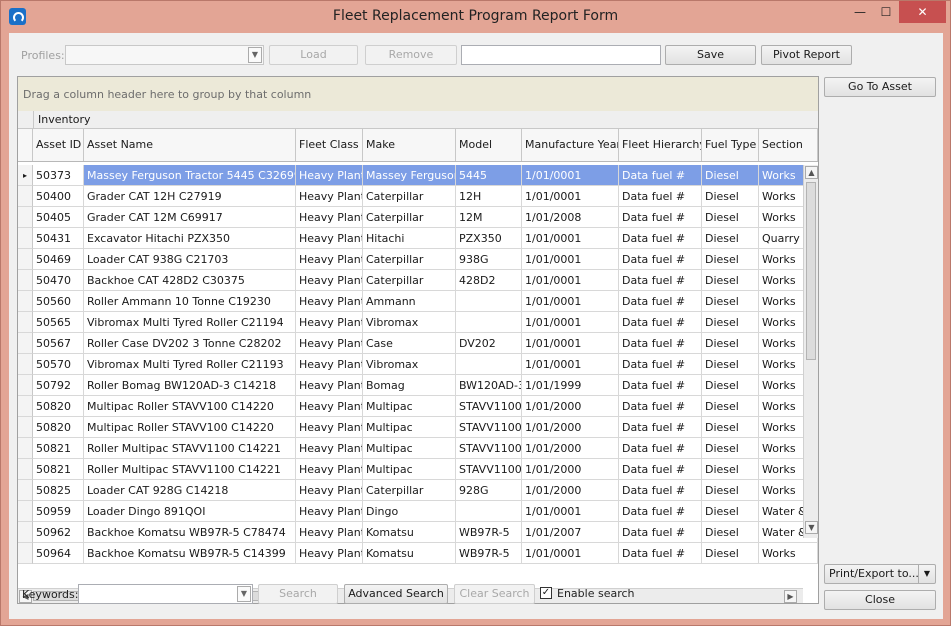 This screenshot has height=626, width=951. Describe the element at coordinates (298, 594) in the screenshot. I see `search-button: Search` at that location.